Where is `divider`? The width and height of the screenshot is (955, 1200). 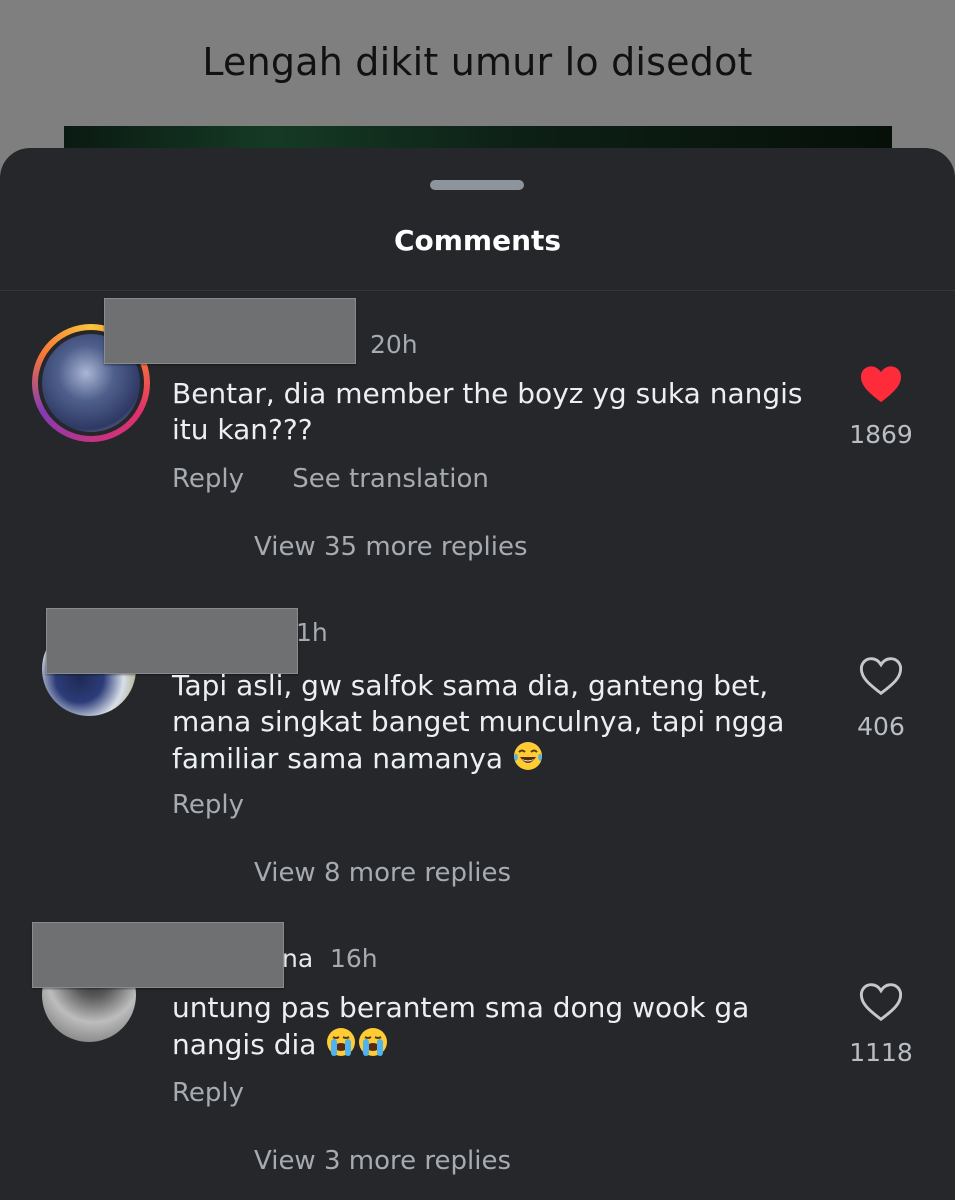
divider is located at coordinates (477, 290).